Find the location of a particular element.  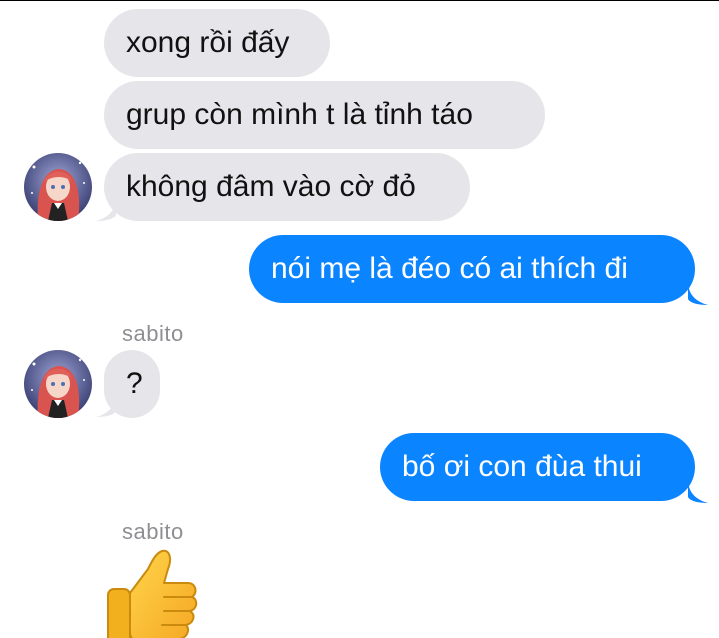

message-text: không đâm vào cờ đỏ is located at coordinates (271, 186).